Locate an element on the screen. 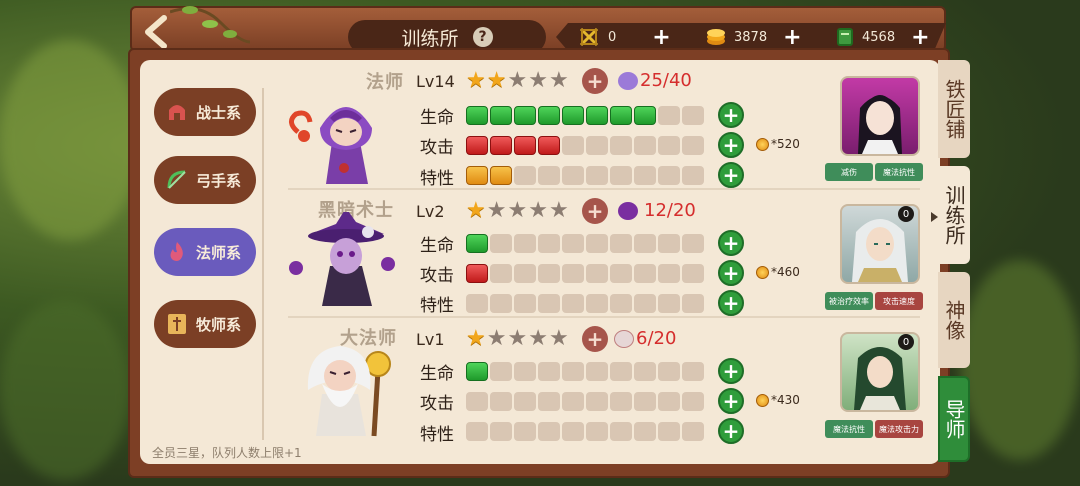 The image size is (1080, 486). side-tab-label: 导师 is located at coordinates (954, 419).